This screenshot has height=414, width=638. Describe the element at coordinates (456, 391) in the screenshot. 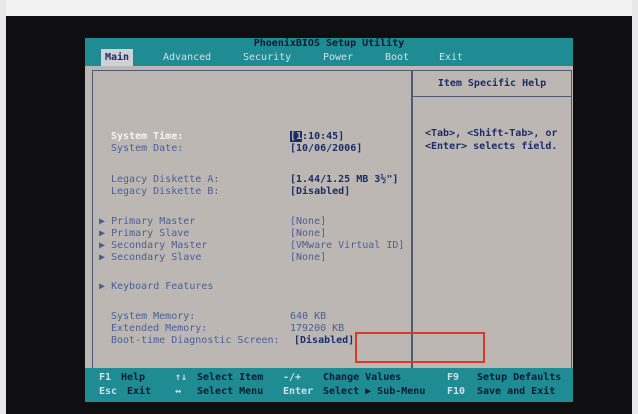

I see `f10-key: F10` at that location.